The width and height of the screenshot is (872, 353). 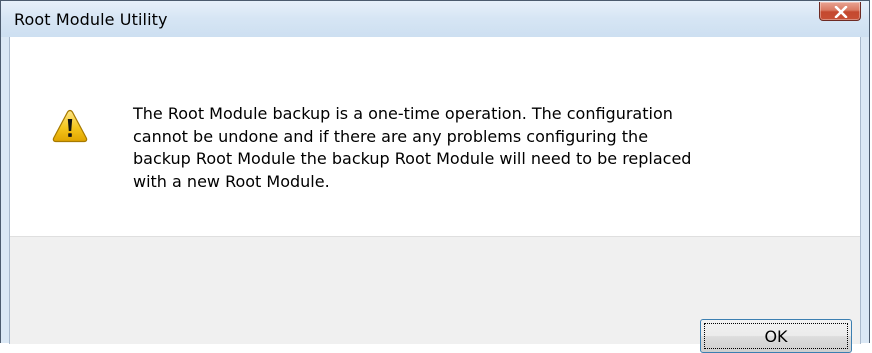 I want to click on warning-icon, so click(x=70, y=126).